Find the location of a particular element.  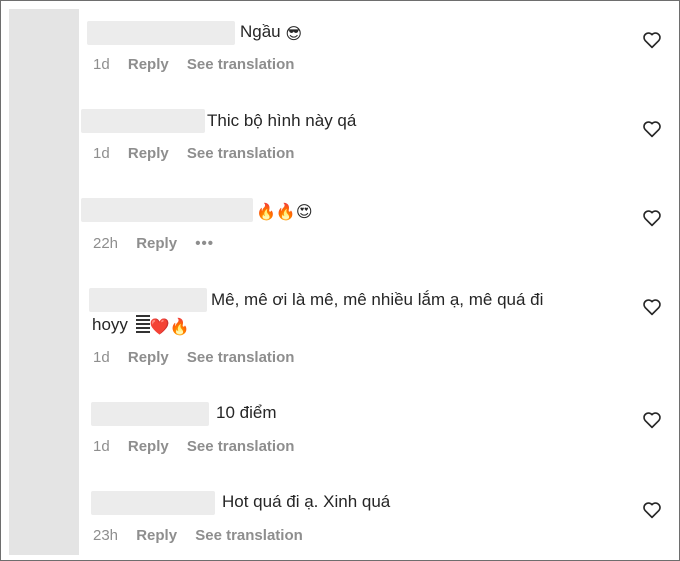

comment-meta: 23h Reply See translation is located at coordinates (205, 535).